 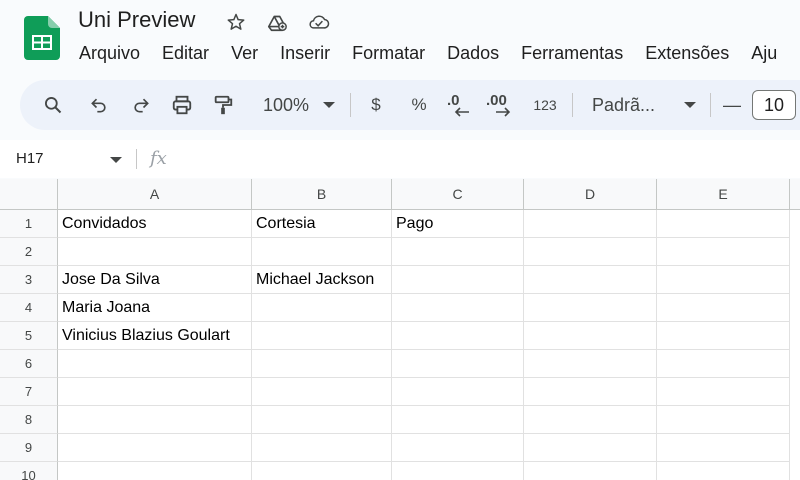 What do you see at coordinates (236, 22) in the screenshot?
I see `star-icon` at bounding box center [236, 22].